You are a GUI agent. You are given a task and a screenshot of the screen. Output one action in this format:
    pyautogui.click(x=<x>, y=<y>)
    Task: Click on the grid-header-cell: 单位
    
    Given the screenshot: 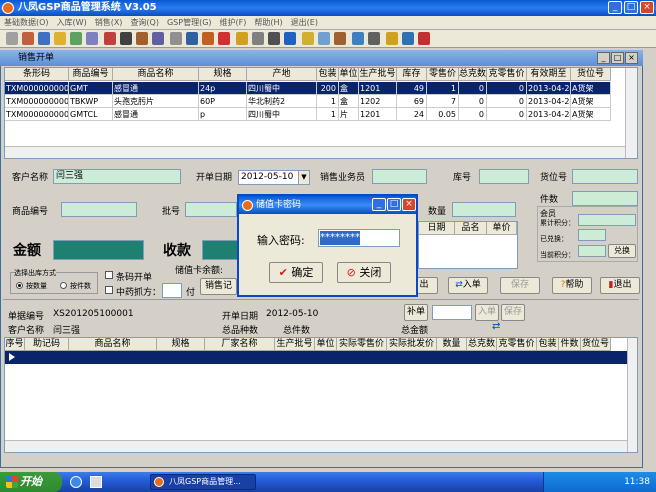 What is the action you would take?
    pyautogui.click(x=349, y=74)
    